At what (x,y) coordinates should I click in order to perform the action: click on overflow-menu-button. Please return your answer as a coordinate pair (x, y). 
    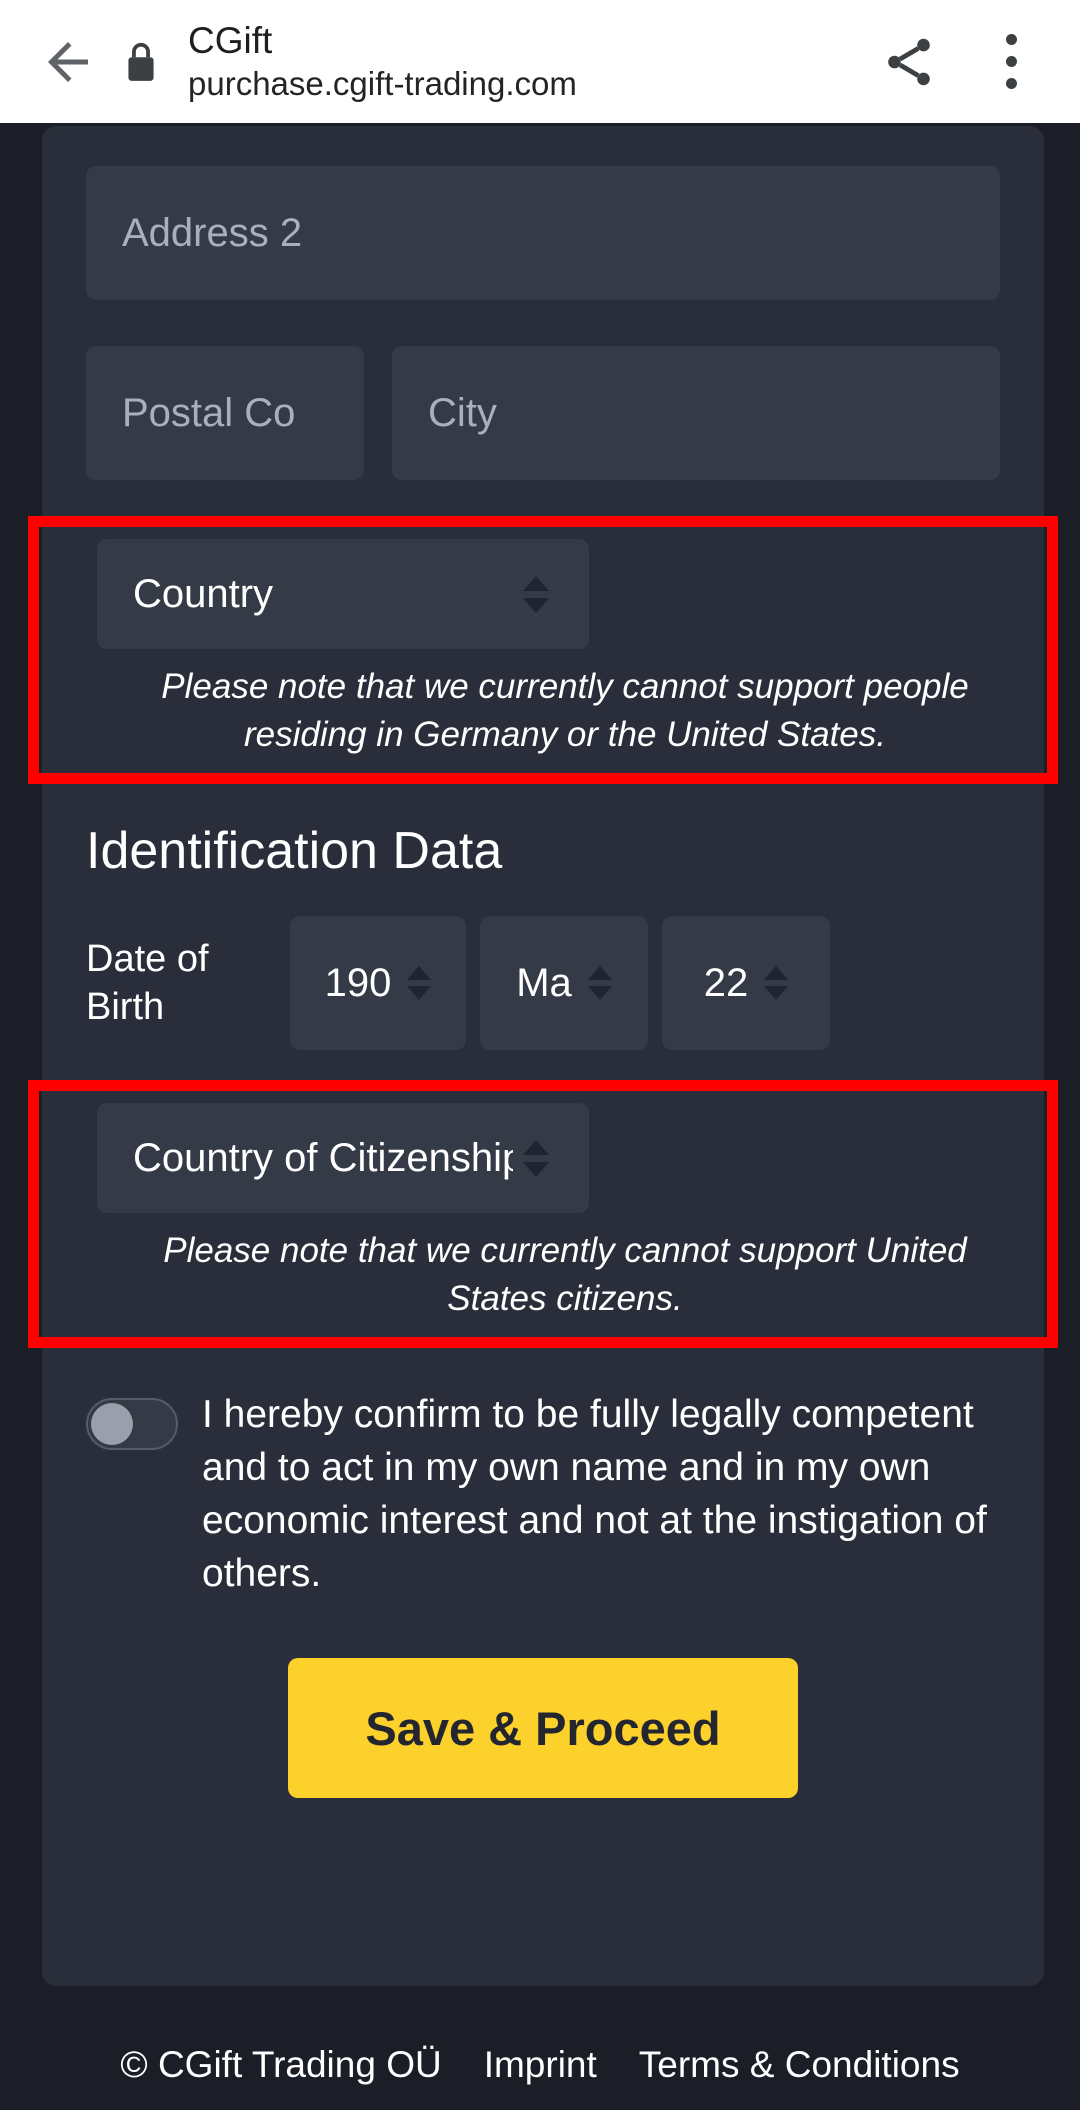
    Looking at the image, I should click on (1011, 62).